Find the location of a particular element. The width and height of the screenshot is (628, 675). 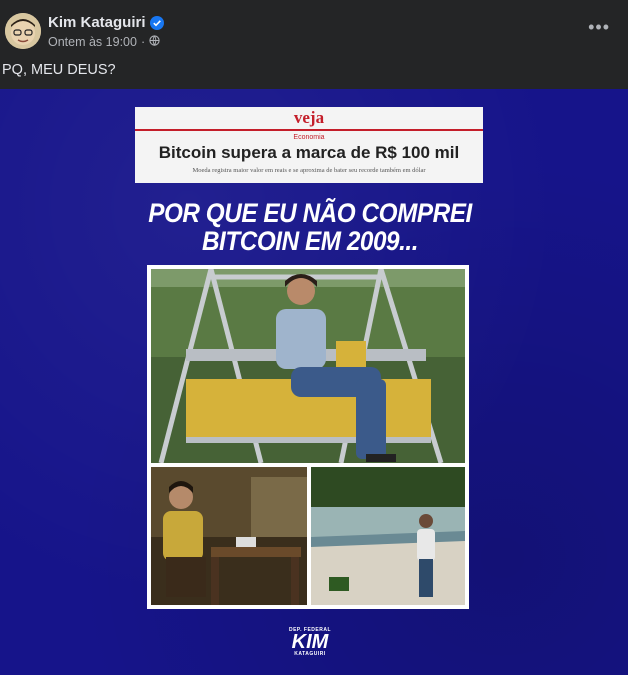

photo-swing-scene is located at coordinates (308, 366).